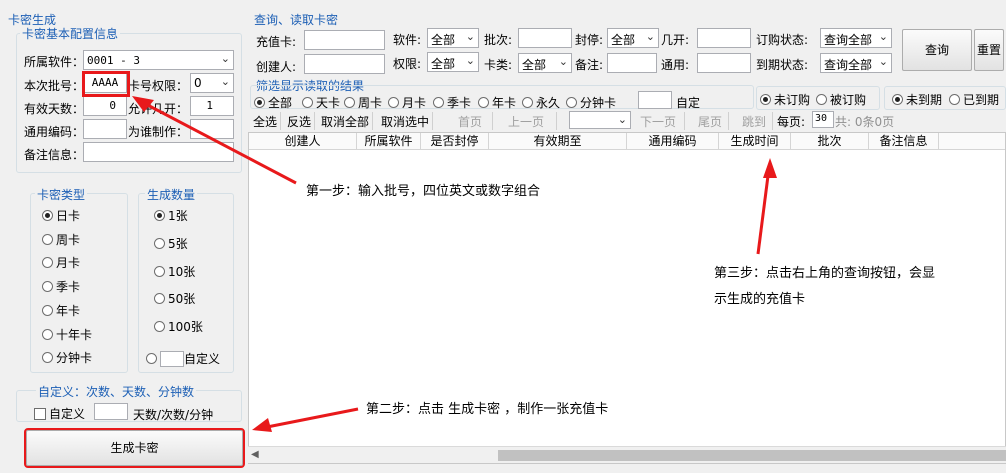 The width and height of the screenshot is (1006, 473). I want to click on step2-annotation: 第二步：点击 生成卡密 ，制作一张充值卡, so click(487, 409).